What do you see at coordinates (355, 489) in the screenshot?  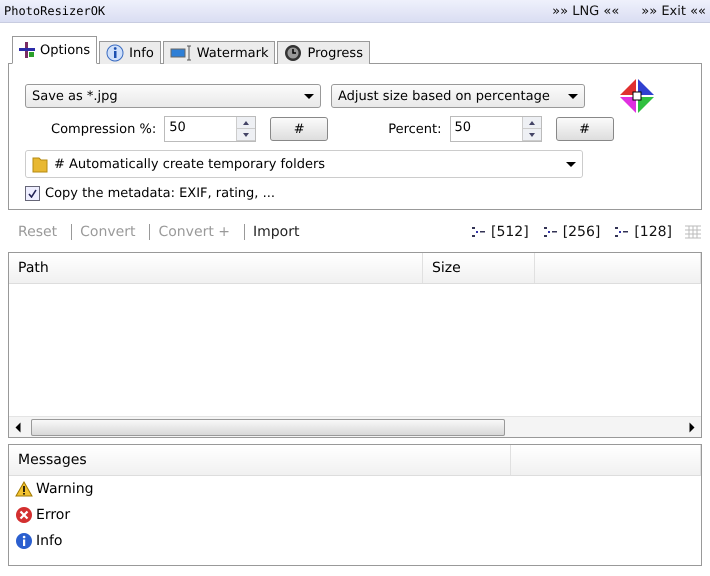 I see `message-item: Warning` at bounding box center [355, 489].